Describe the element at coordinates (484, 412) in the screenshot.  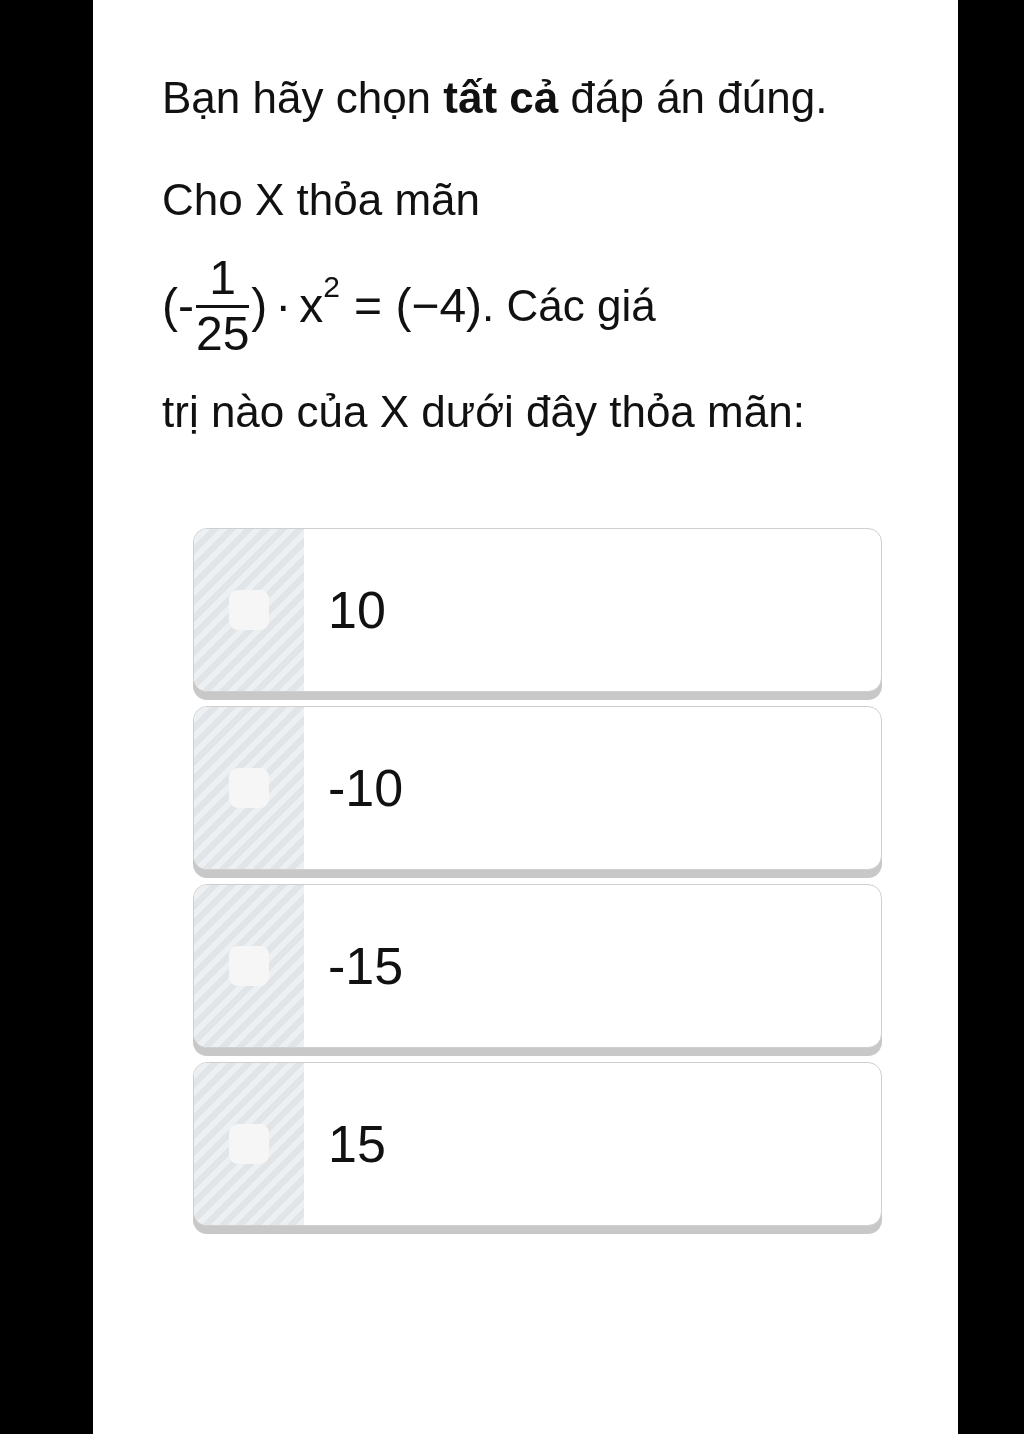
I see `question-text: trị nào của X dưới đây thỏa mãn:` at that location.